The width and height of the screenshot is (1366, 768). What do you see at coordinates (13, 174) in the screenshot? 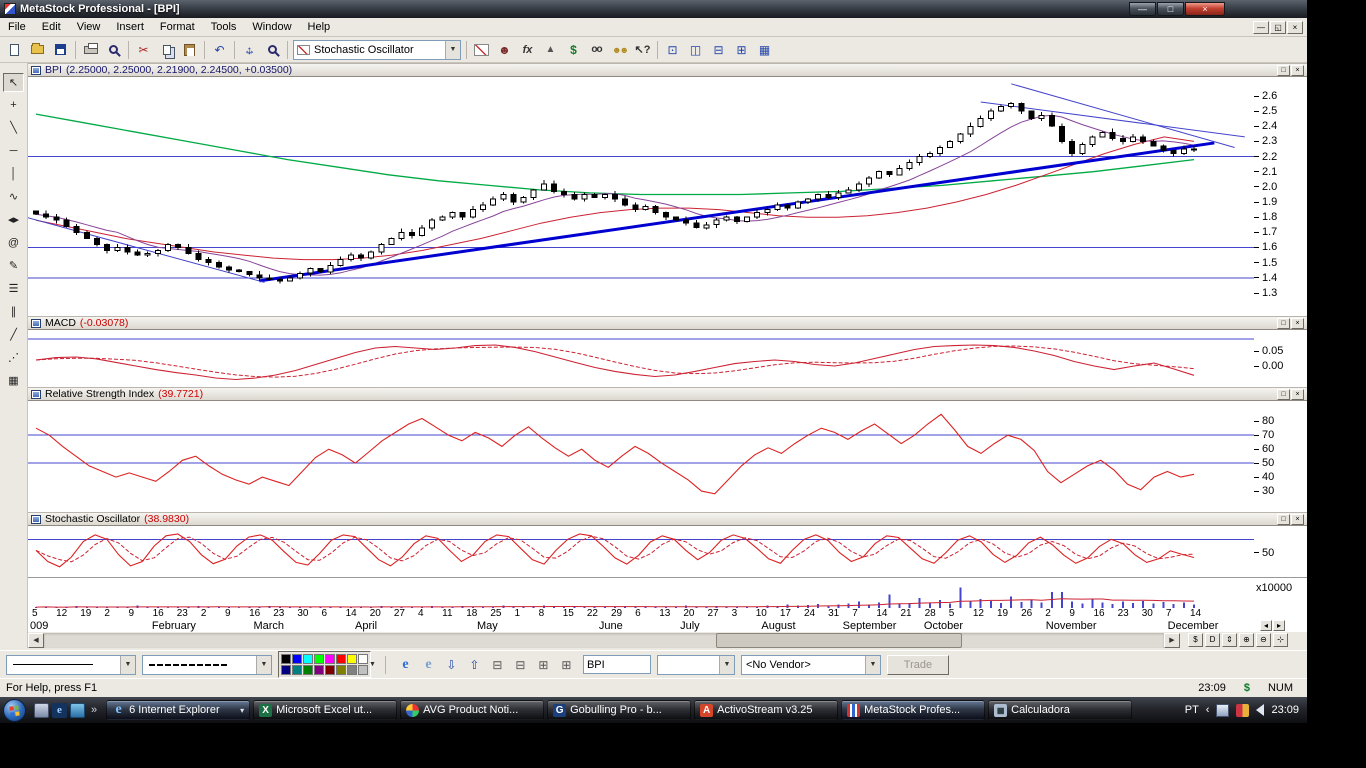
I see `vertical-line-tool: │` at bounding box center [13, 174].